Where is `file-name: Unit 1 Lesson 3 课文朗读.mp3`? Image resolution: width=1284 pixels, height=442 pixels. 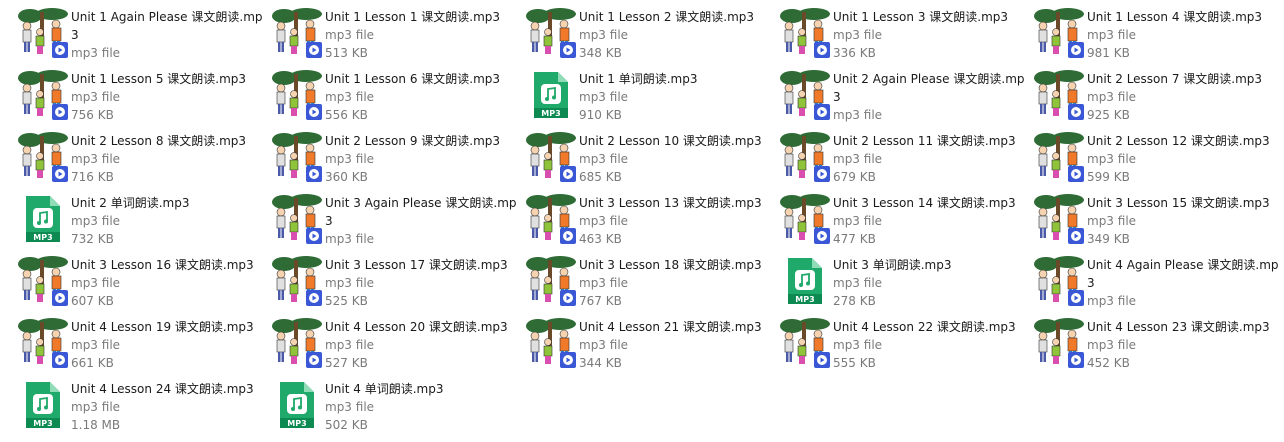 file-name: Unit 1 Lesson 3 课文朗读.mp3 is located at coordinates (921, 17).